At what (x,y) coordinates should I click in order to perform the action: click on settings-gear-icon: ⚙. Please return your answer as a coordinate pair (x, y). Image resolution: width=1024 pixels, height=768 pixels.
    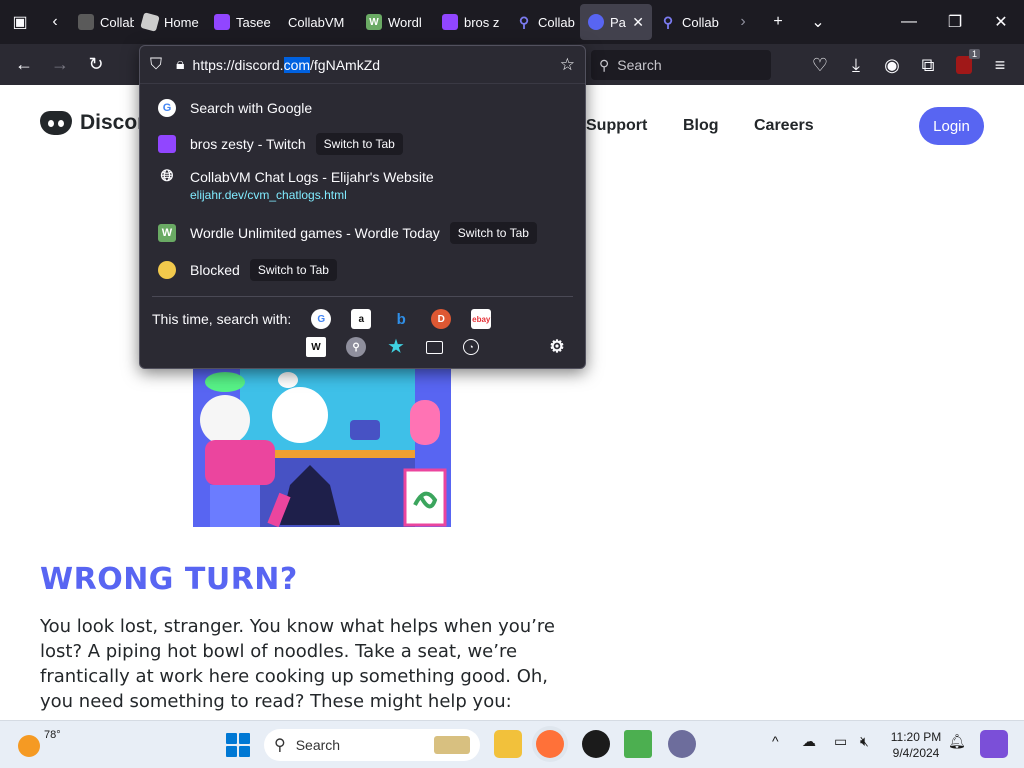
    Looking at the image, I should click on (557, 347).